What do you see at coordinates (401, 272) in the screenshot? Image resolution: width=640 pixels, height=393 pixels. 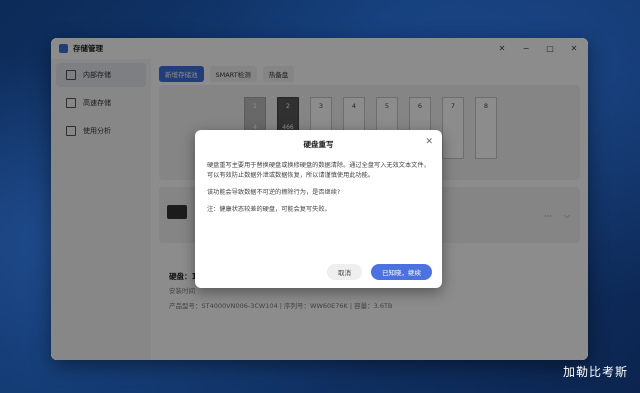 I see `confirm-continue-button: 已知晓，继续` at bounding box center [401, 272].